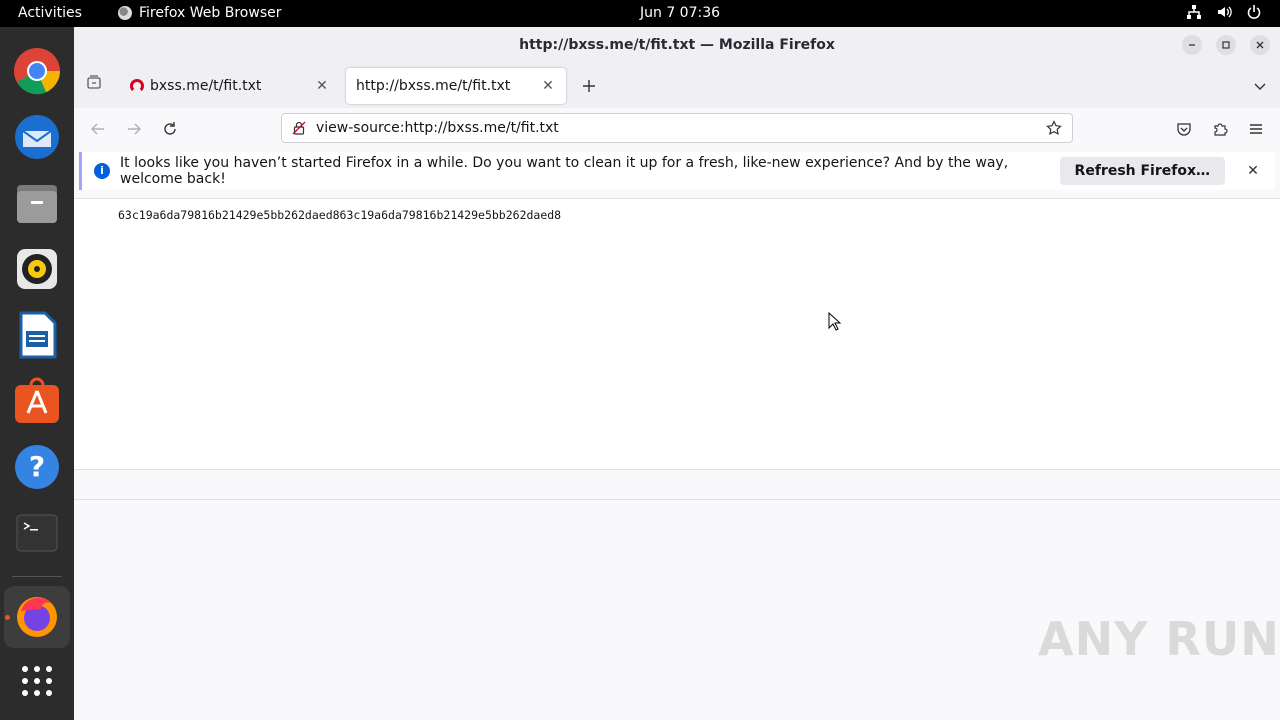  I want to click on pocket-icon, so click(1184, 129).